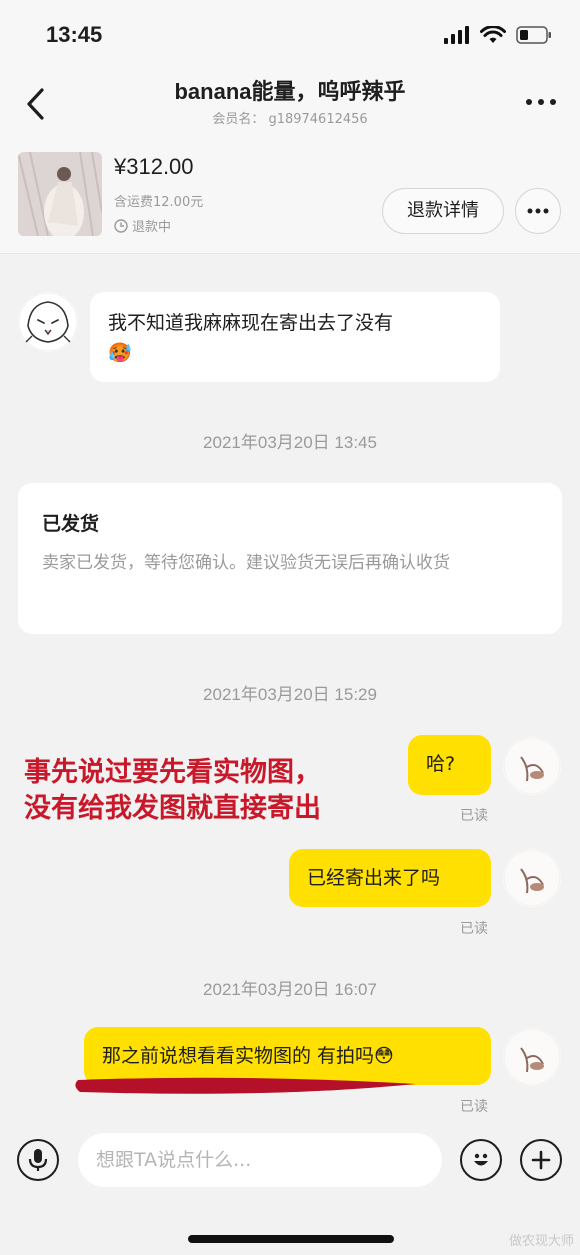 Image resolution: width=580 pixels, height=1255 pixels. Describe the element at coordinates (260, 1160) in the screenshot. I see `message-input` at that location.